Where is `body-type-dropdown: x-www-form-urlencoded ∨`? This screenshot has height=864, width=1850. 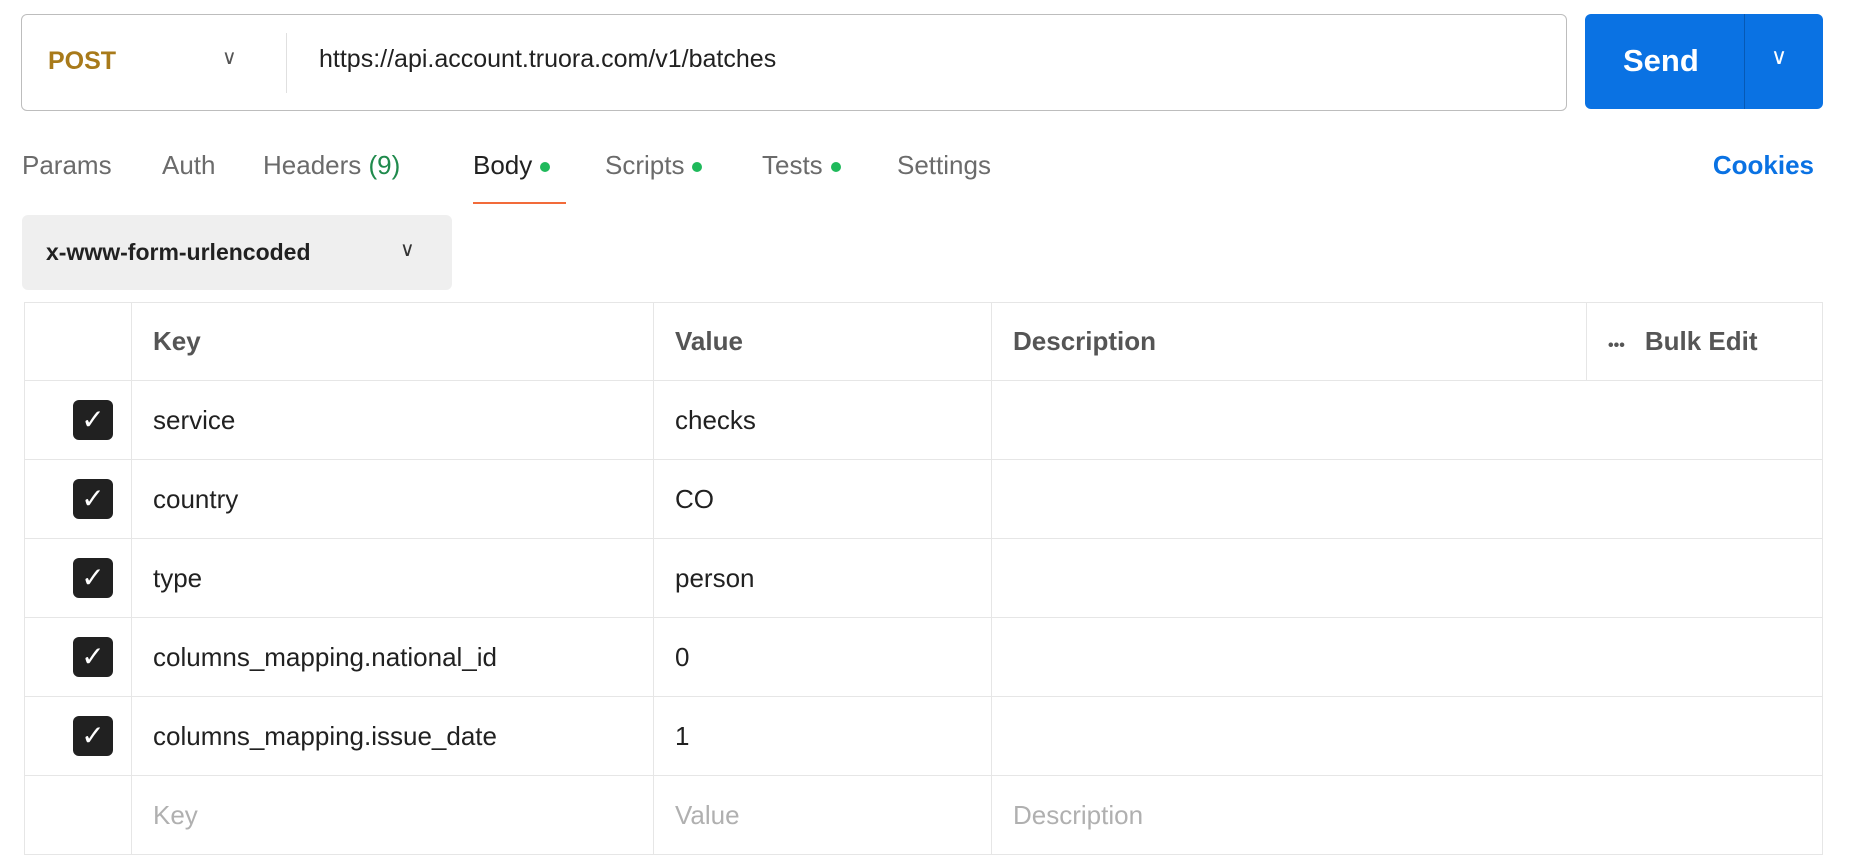 body-type-dropdown: x-www-form-urlencoded ∨ is located at coordinates (237, 252).